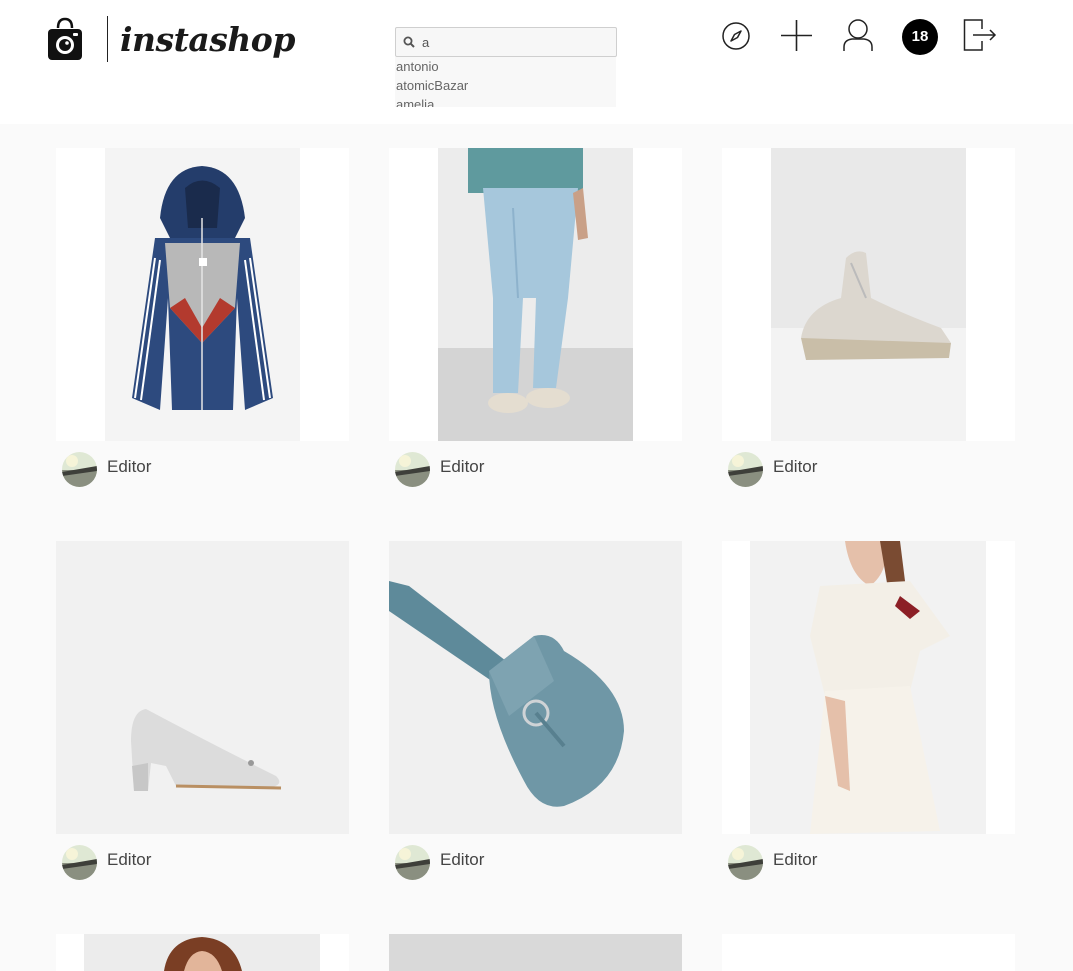 This screenshot has height=971, width=1073. What do you see at coordinates (796, 35) in the screenshot?
I see `plus-icon` at bounding box center [796, 35].